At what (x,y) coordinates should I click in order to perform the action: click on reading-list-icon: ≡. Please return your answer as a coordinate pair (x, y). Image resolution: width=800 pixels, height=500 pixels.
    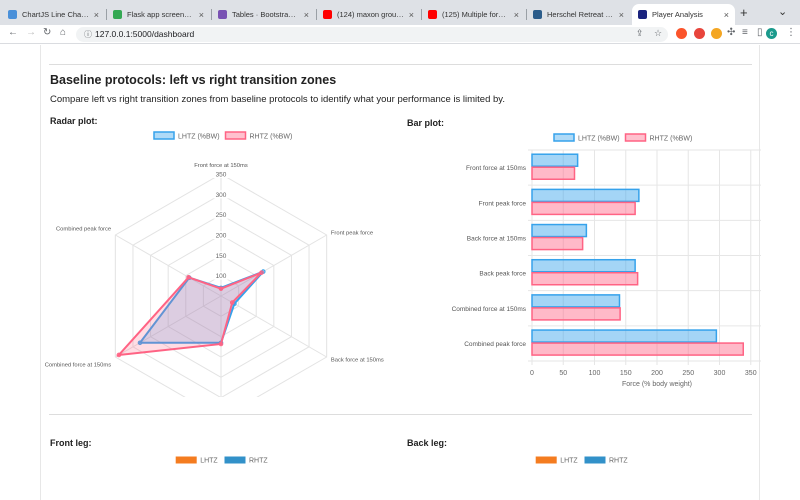
    Looking at the image, I should click on (745, 32).